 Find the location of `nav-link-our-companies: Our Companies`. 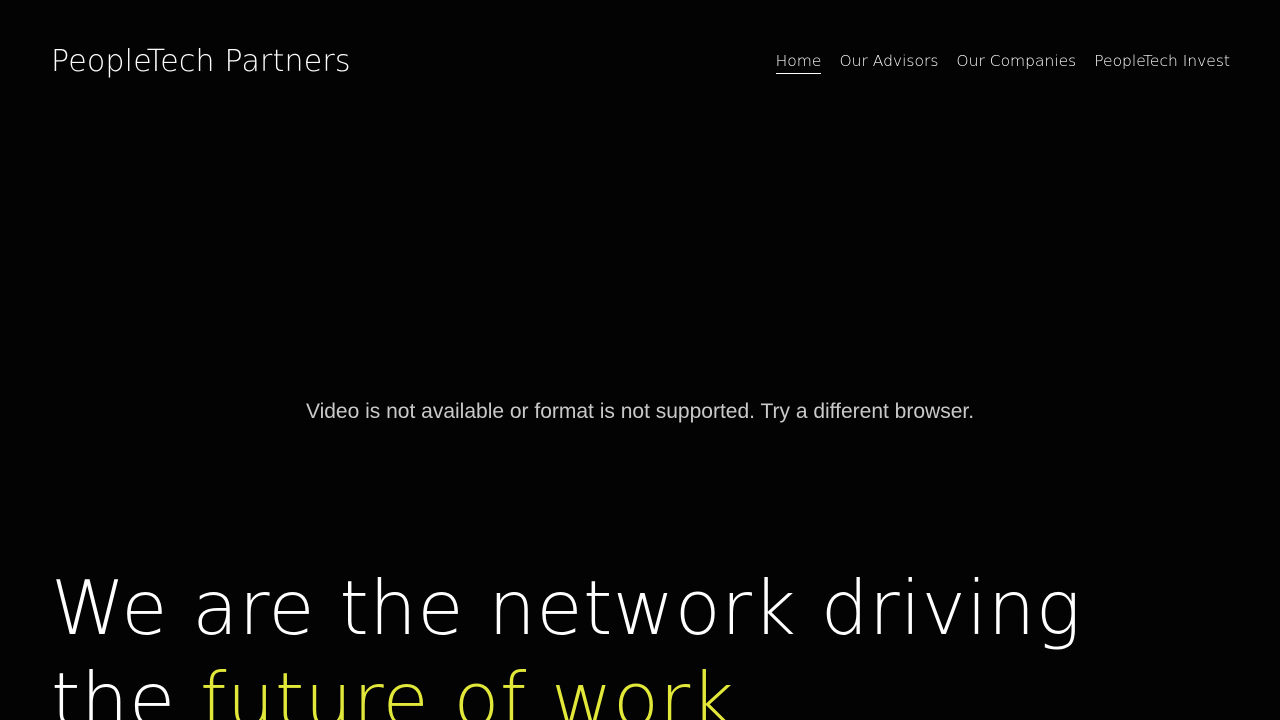

nav-link-our-companies: Our Companies is located at coordinates (1016, 62).